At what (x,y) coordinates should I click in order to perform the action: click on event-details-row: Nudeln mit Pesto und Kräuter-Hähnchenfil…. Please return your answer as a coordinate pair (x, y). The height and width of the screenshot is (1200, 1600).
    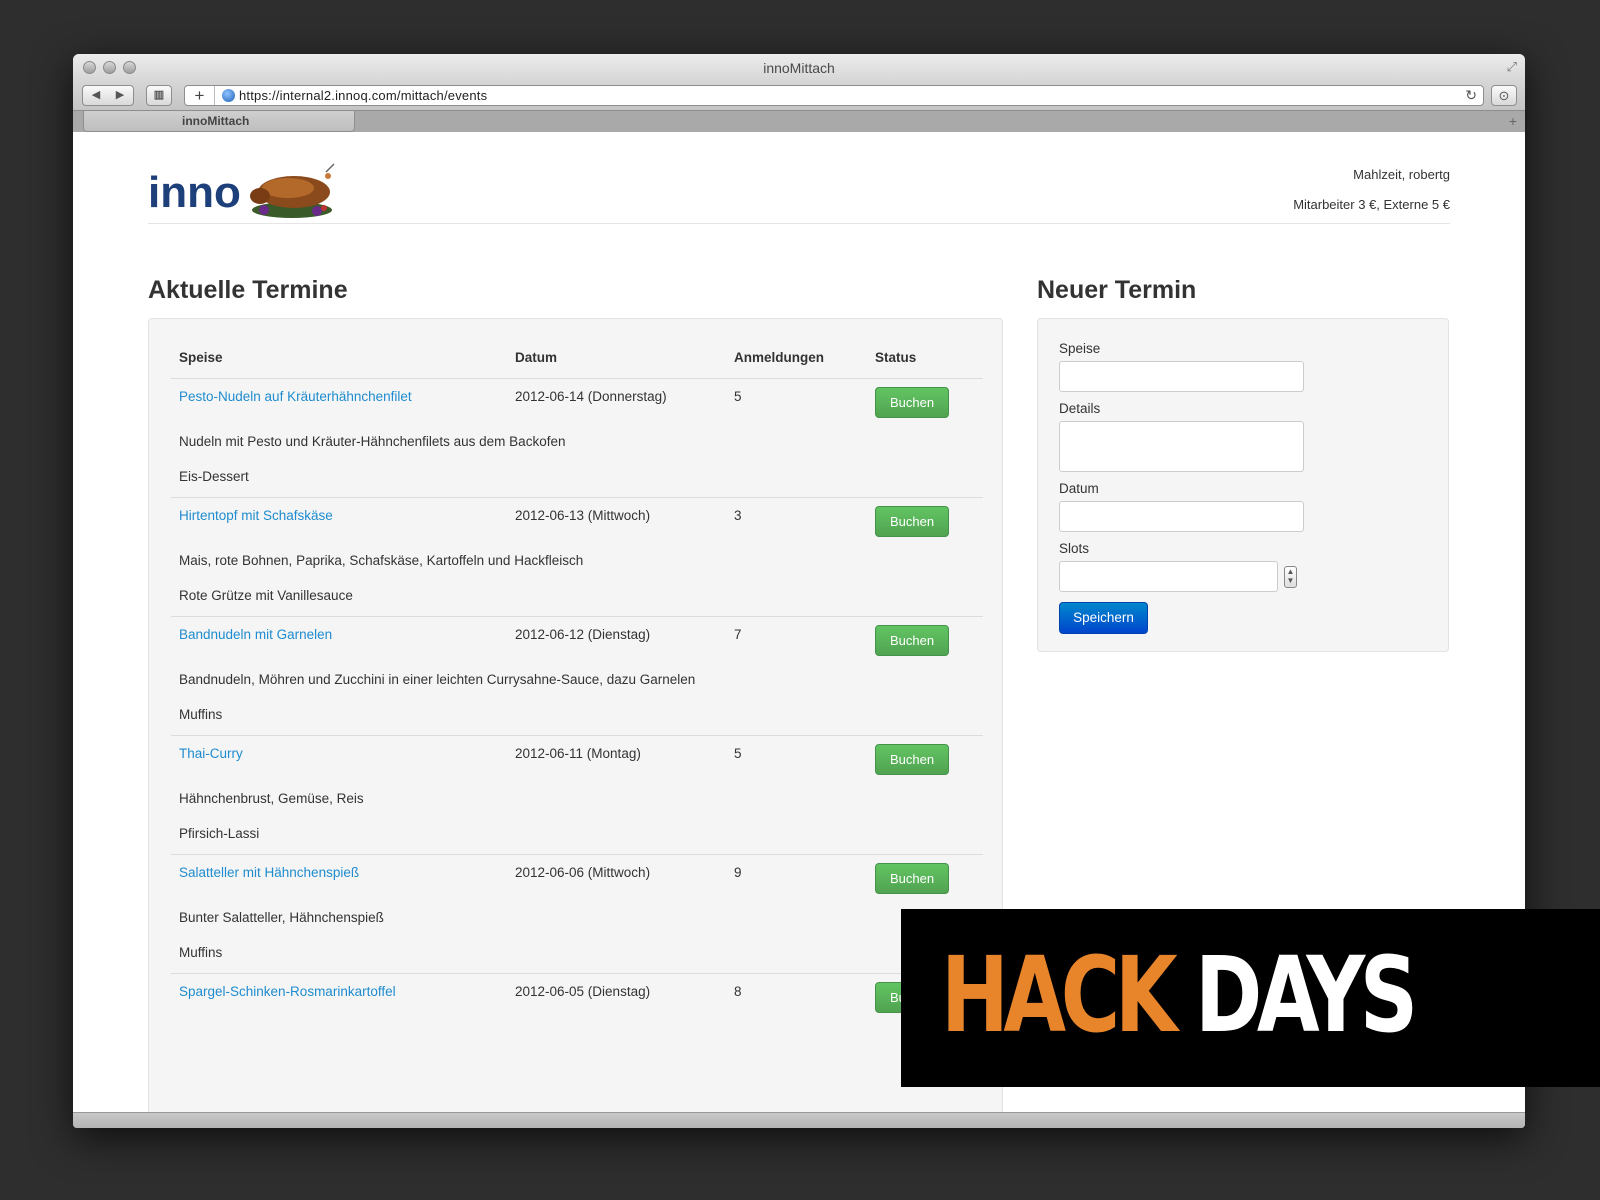
    Looking at the image, I should click on (577, 437).